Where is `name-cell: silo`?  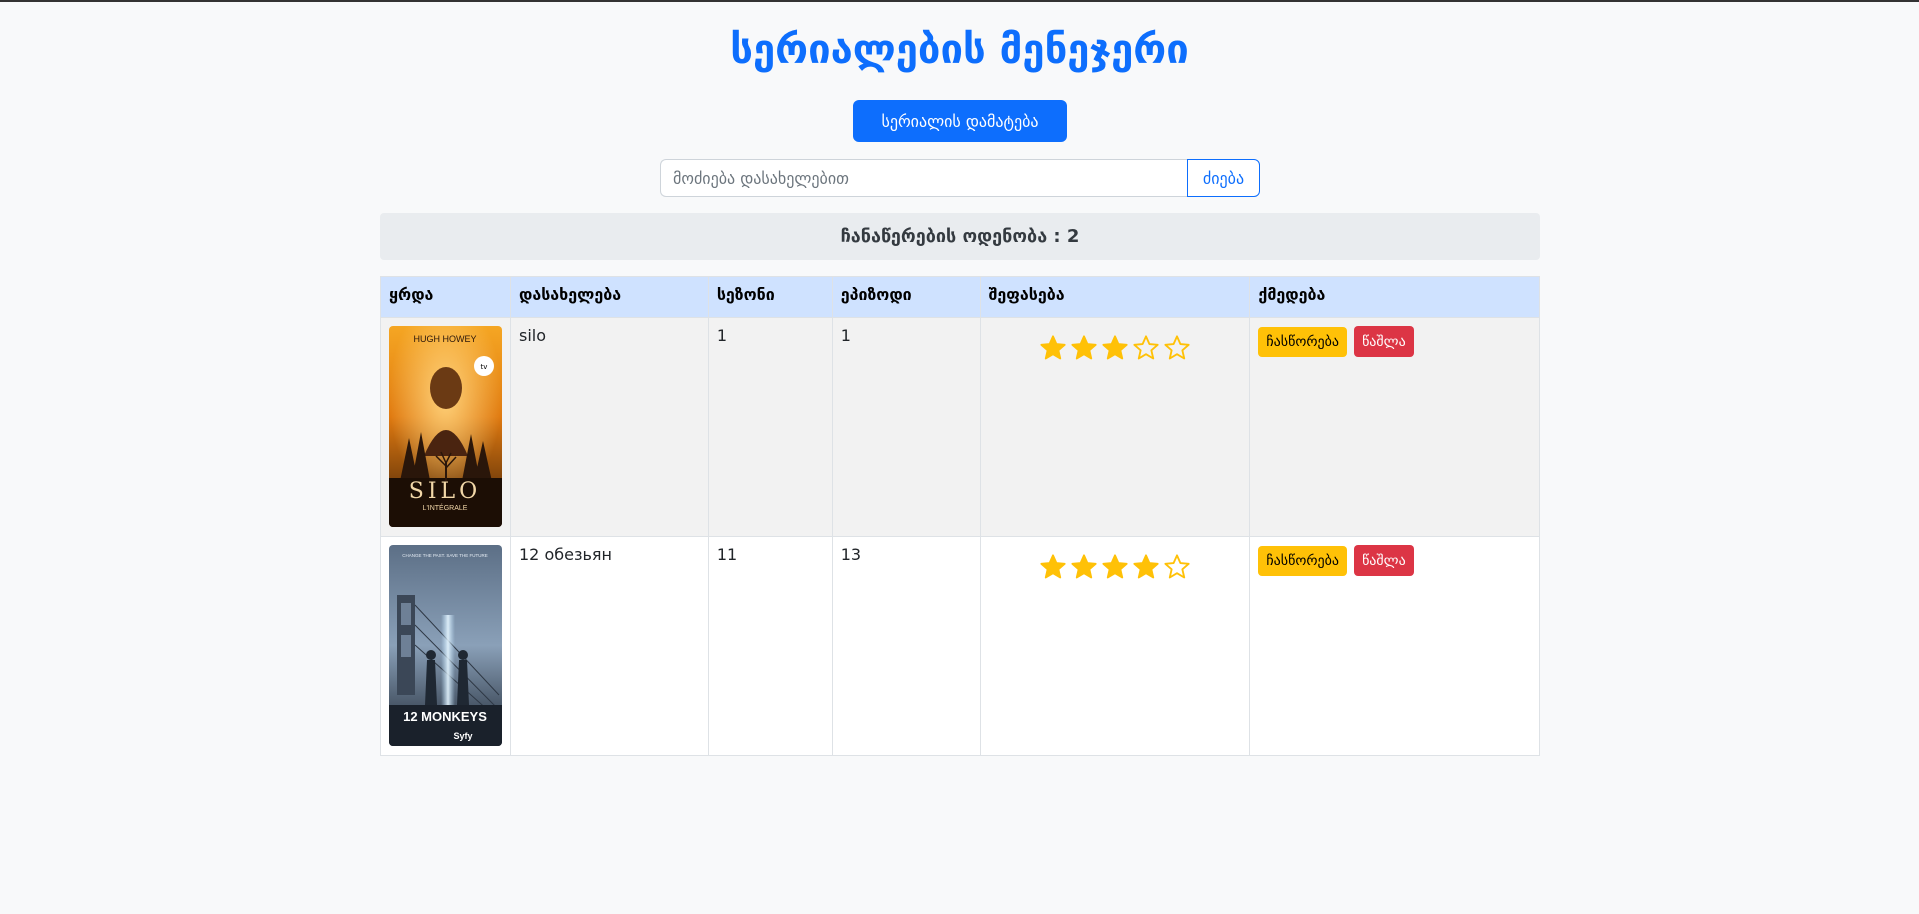 name-cell: silo is located at coordinates (609, 427).